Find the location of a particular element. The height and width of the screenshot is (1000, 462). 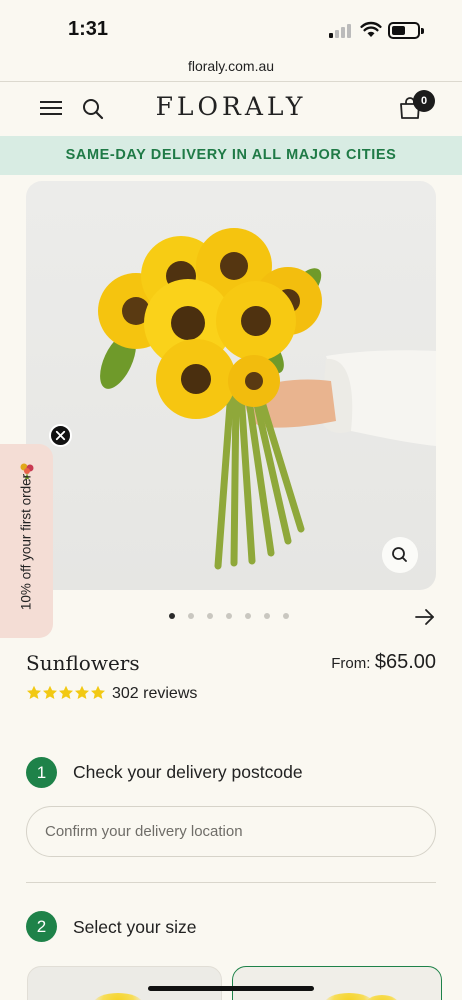

rating-stars is located at coordinates (66, 694).